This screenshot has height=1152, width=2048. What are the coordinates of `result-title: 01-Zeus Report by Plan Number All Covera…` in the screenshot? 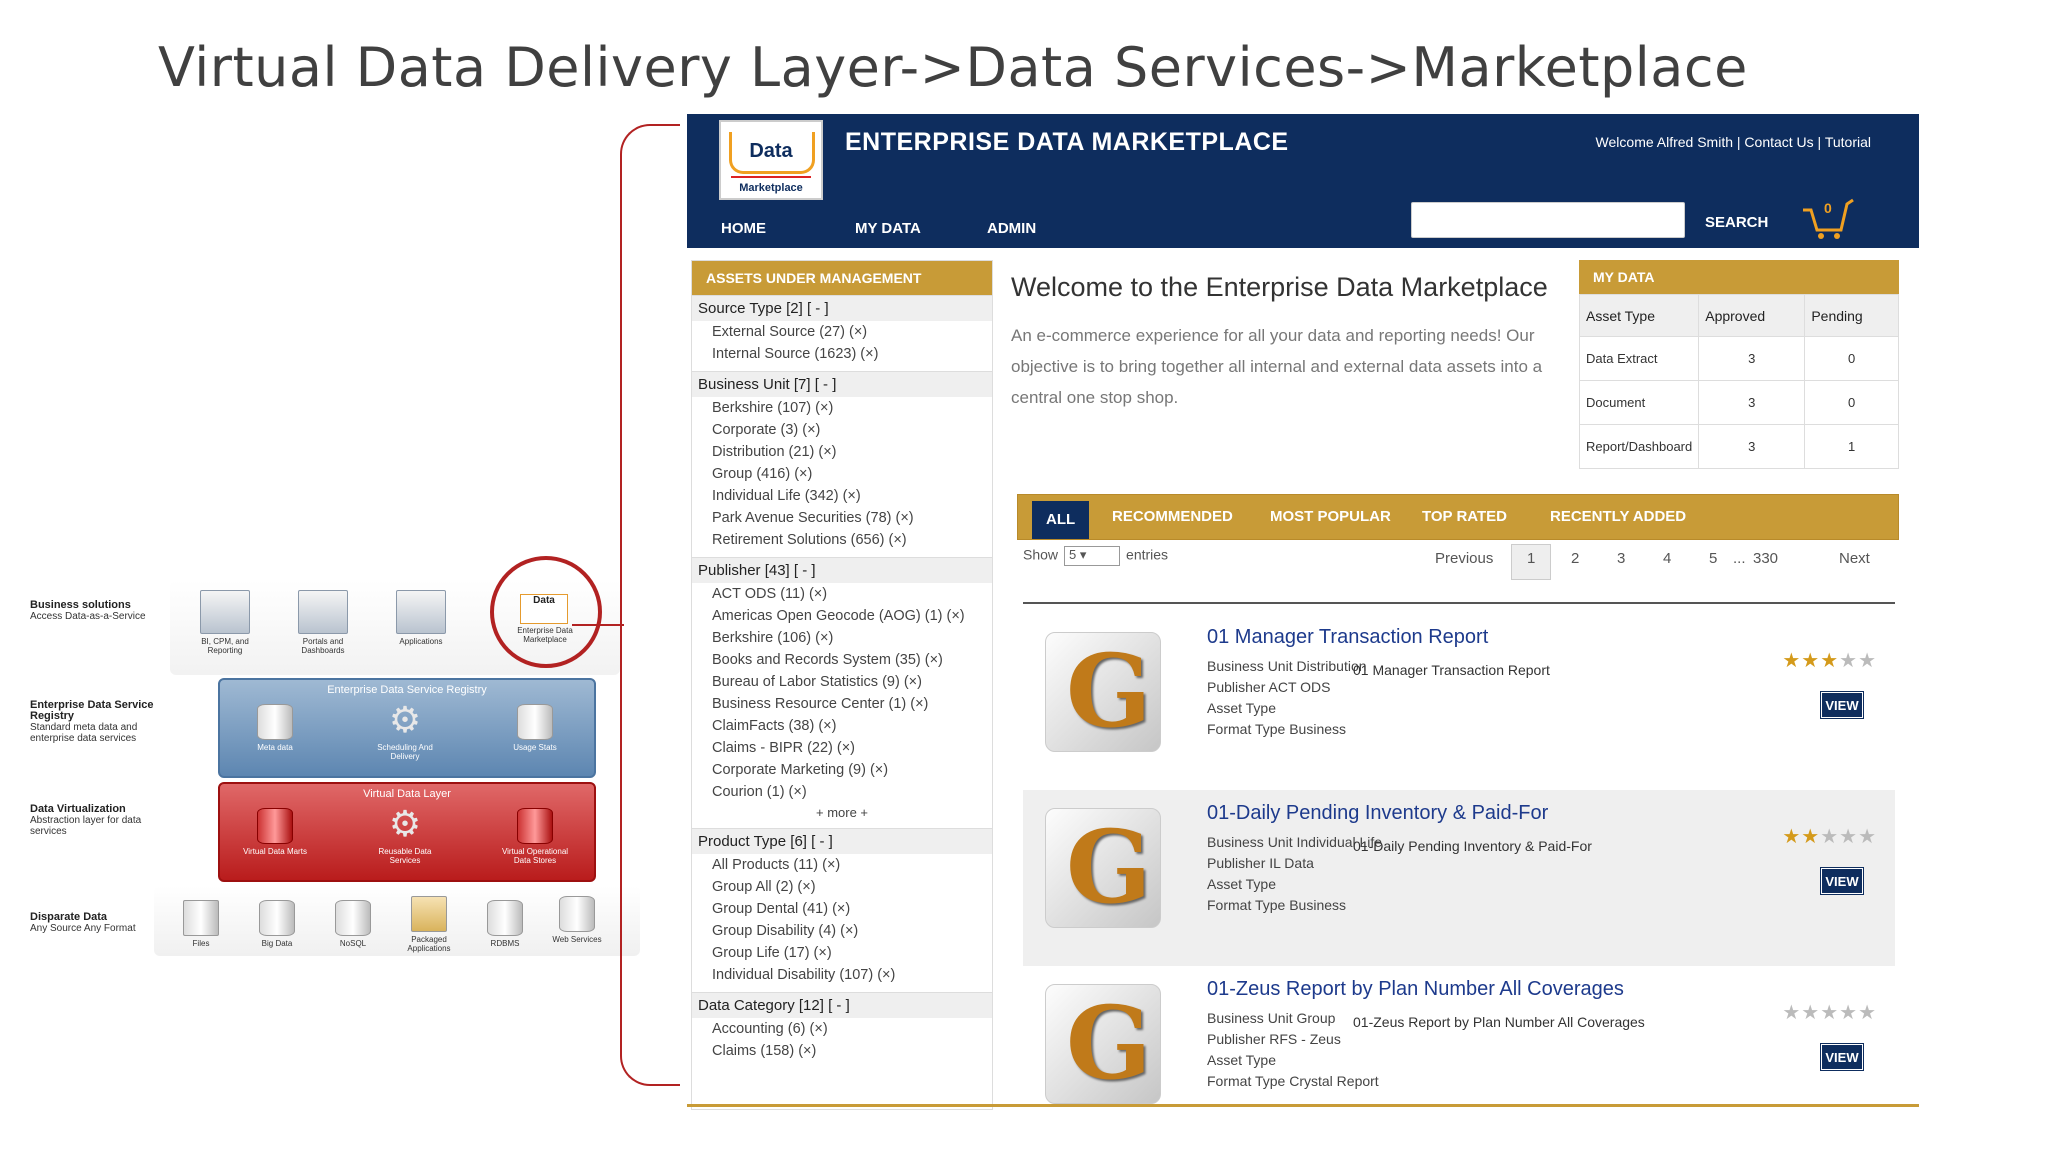 It's located at (1415, 989).